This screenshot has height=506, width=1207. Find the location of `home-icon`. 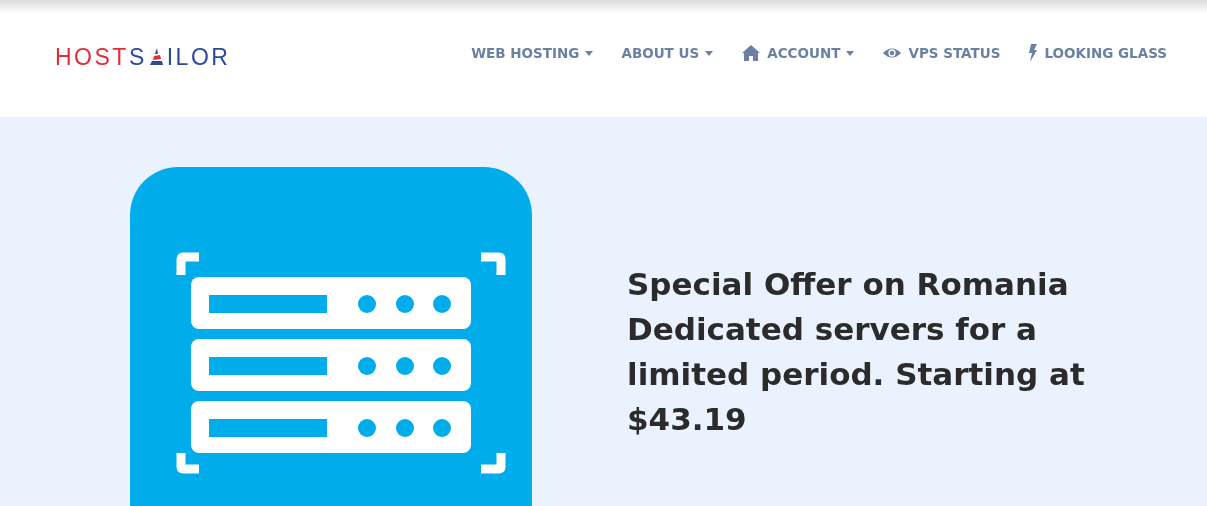

home-icon is located at coordinates (751, 53).